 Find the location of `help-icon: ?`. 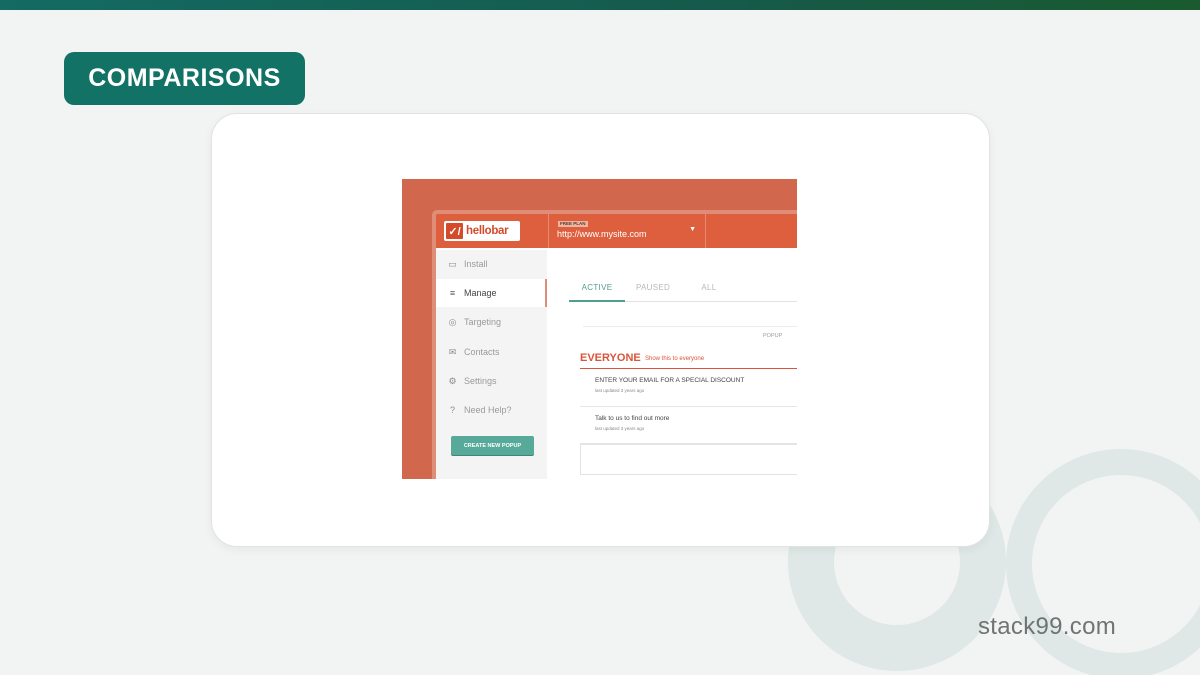

help-icon: ? is located at coordinates (452, 410).